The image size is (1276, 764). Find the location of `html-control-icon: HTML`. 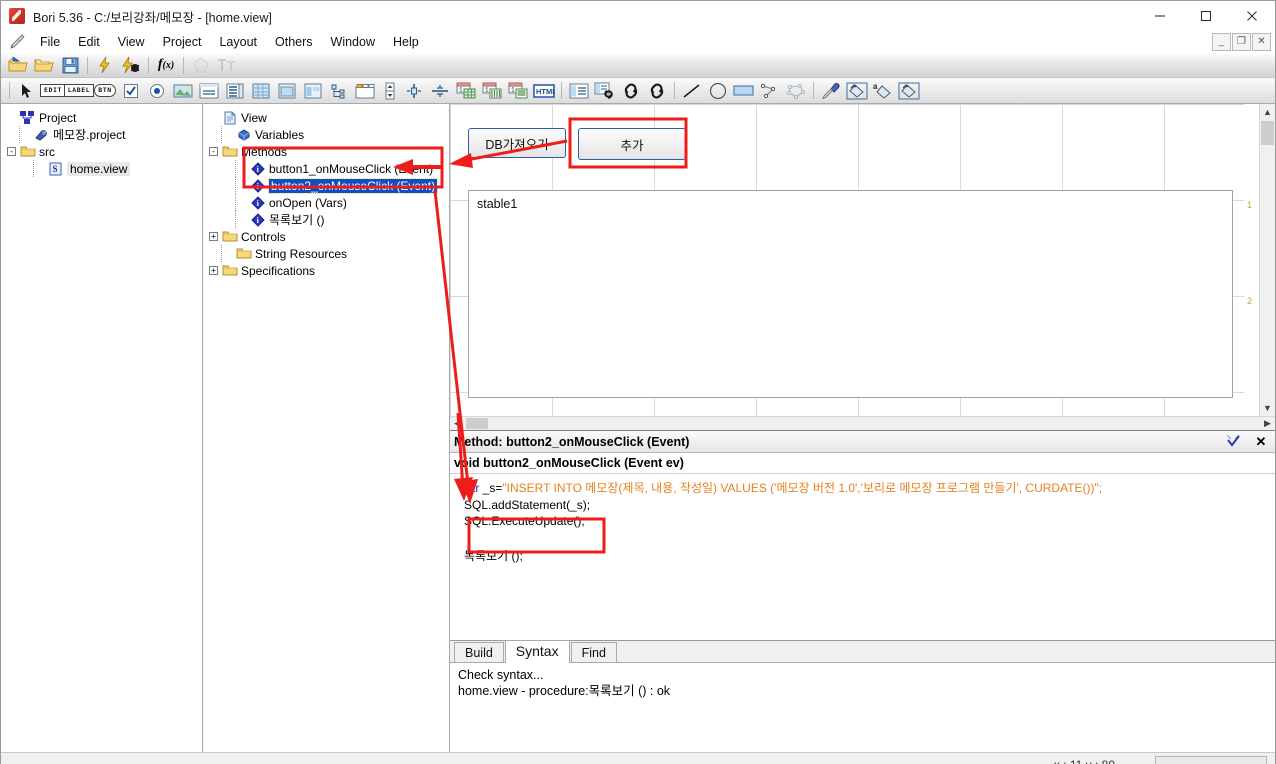

html-control-icon: HTML is located at coordinates (544, 91).